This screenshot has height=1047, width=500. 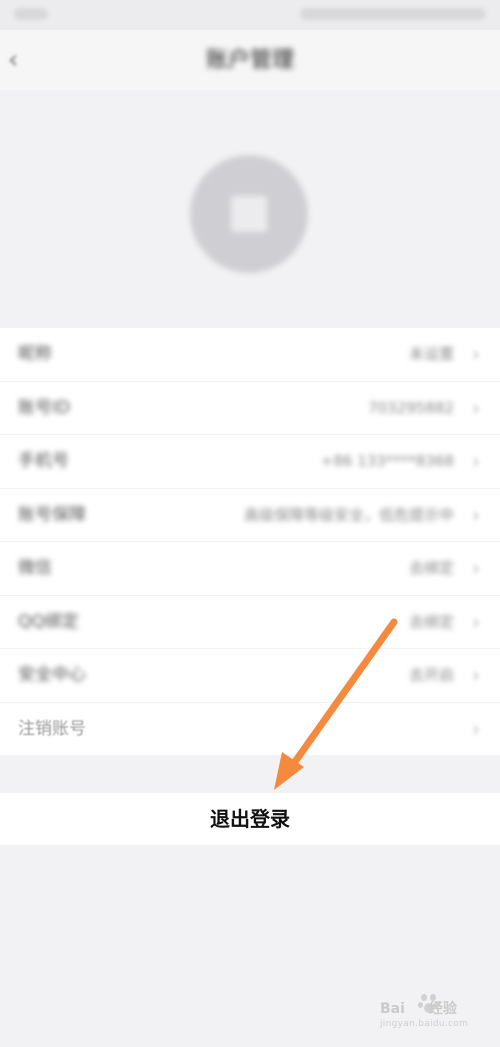 What do you see at coordinates (13, 60) in the screenshot?
I see `chevron-left-icon: ‹` at bounding box center [13, 60].